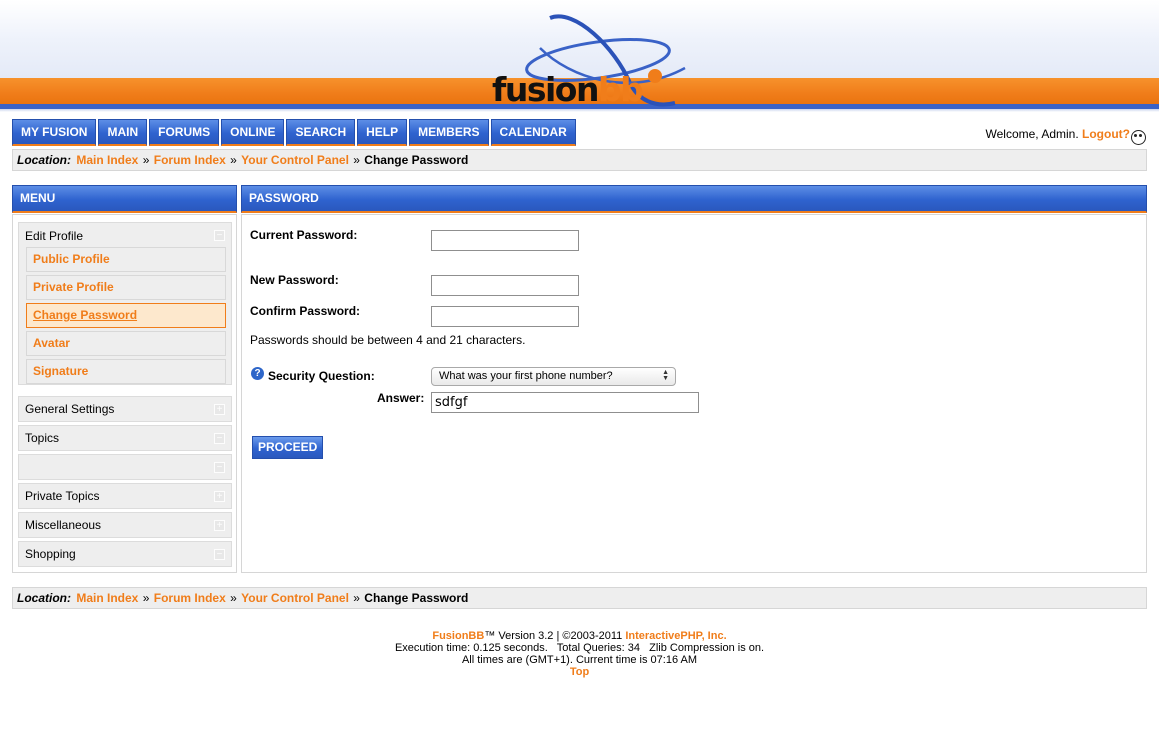 This screenshot has height=743, width=1159. I want to click on menu-item-label: Miscellaneous, so click(63, 525).